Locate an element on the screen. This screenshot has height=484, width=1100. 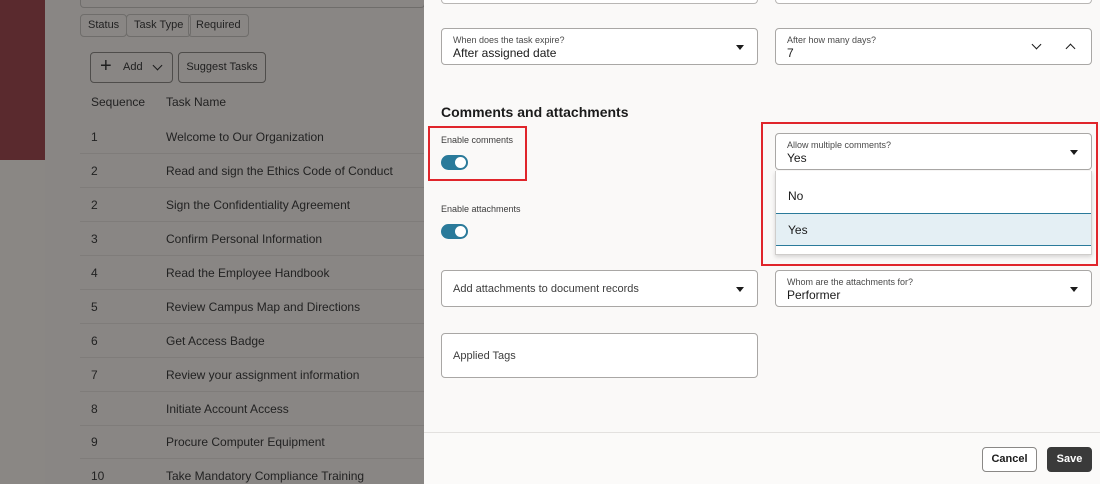
row-task-name: Welcome to Our Organization is located at coordinates (245, 137).